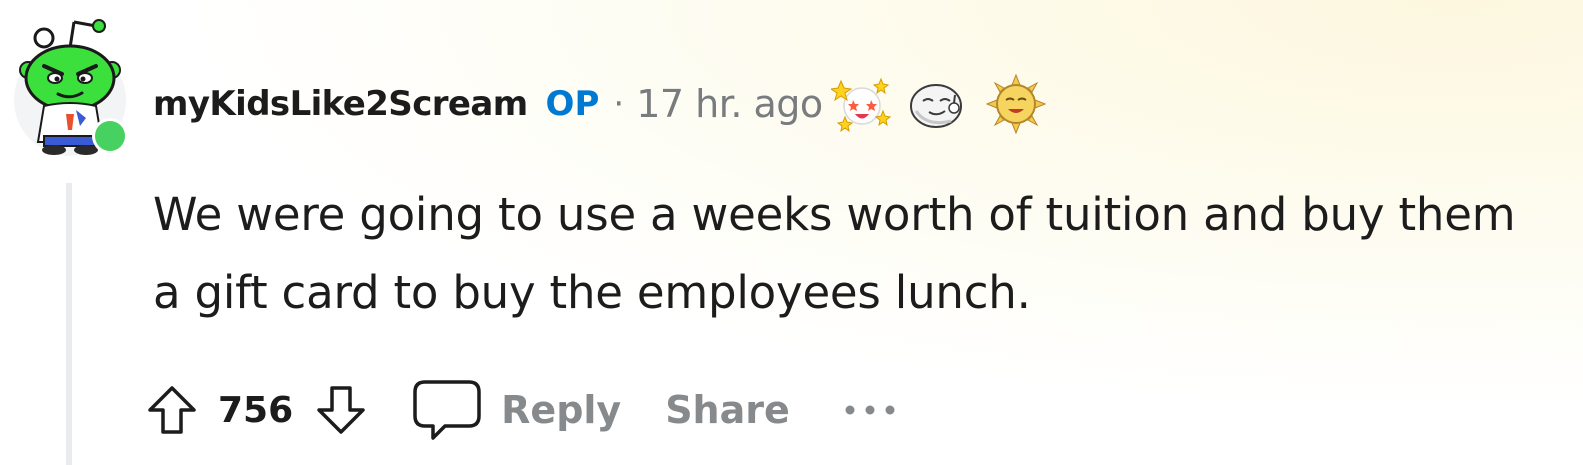 The width and height of the screenshot is (1583, 465). What do you see at coordinates (447, 410) in the screenshot?
I see `comment-bubble-icon` at bounding box center [447, 410].